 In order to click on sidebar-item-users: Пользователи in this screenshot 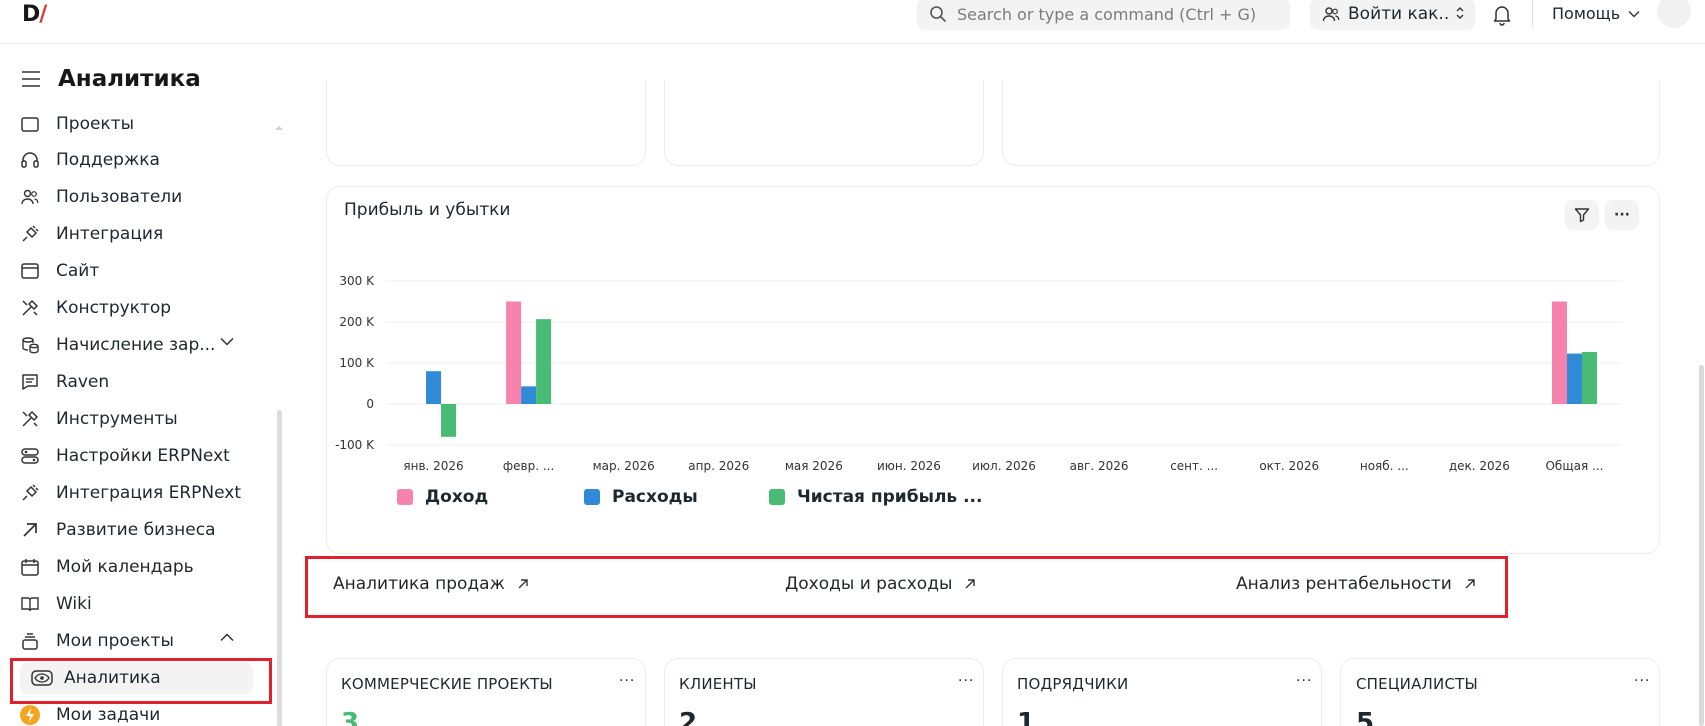, I will do `click(138, 197)`.